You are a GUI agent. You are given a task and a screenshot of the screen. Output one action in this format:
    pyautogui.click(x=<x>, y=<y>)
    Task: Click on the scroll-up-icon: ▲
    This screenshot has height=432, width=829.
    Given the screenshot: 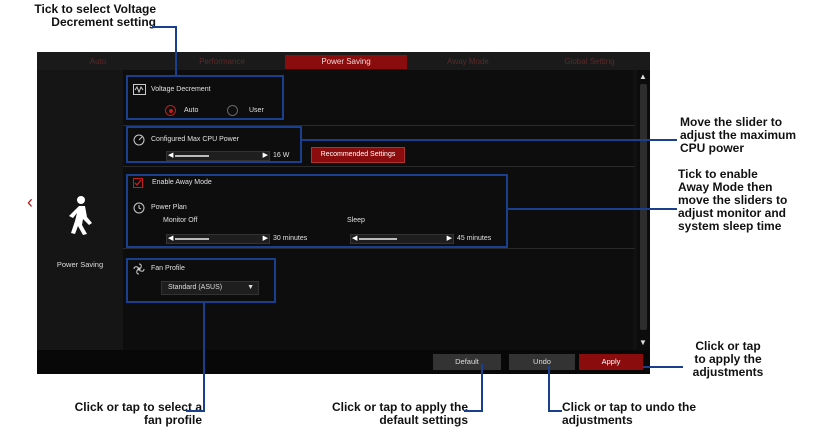 What is the action you would take?
    pyautogui.click(x=643, y=76)
    